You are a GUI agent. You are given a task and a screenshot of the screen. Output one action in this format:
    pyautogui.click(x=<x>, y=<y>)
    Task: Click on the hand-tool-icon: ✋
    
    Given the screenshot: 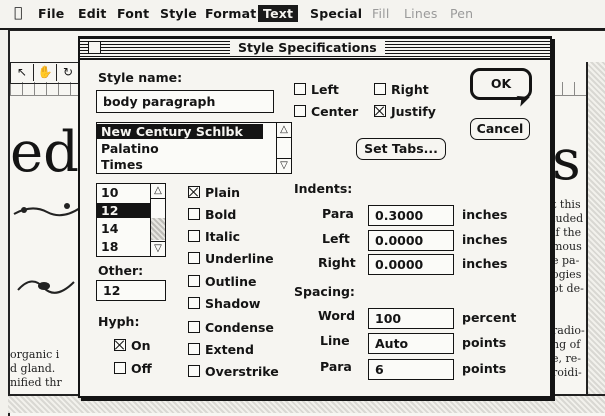 What is the action you would take?
    pyautogui.click(x=45, y=72)
    